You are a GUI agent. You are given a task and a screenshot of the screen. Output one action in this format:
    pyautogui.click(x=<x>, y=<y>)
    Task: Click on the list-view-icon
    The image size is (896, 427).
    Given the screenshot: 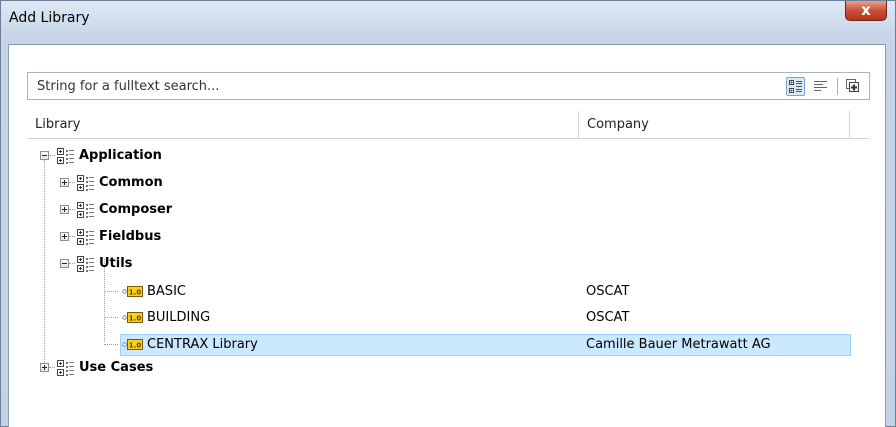 What is the action you would take?
    pyautogui.click(x=820, y=86)
    